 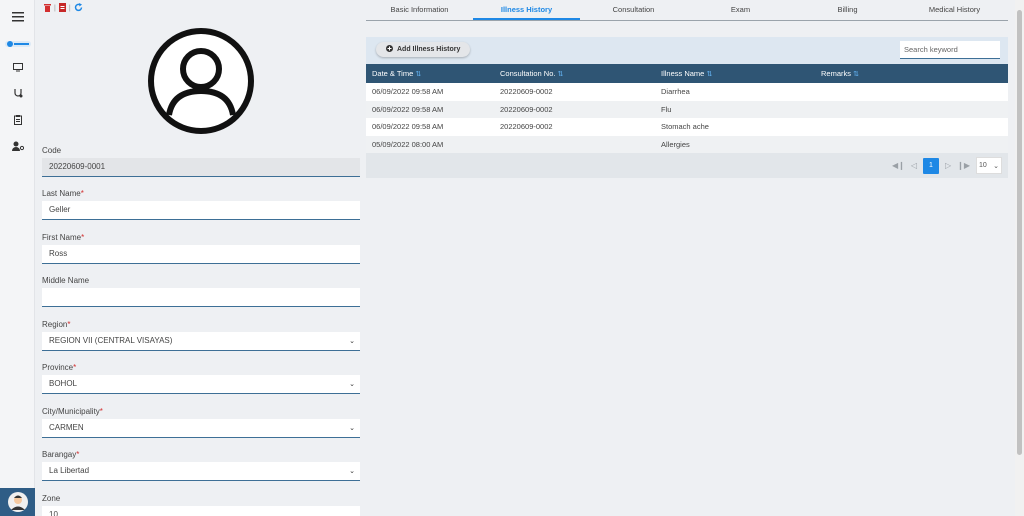 What do you see at coordinates (201, 254) in the screenshot?
I see `first-name-input: Ross` at bounding box center [201, 254].